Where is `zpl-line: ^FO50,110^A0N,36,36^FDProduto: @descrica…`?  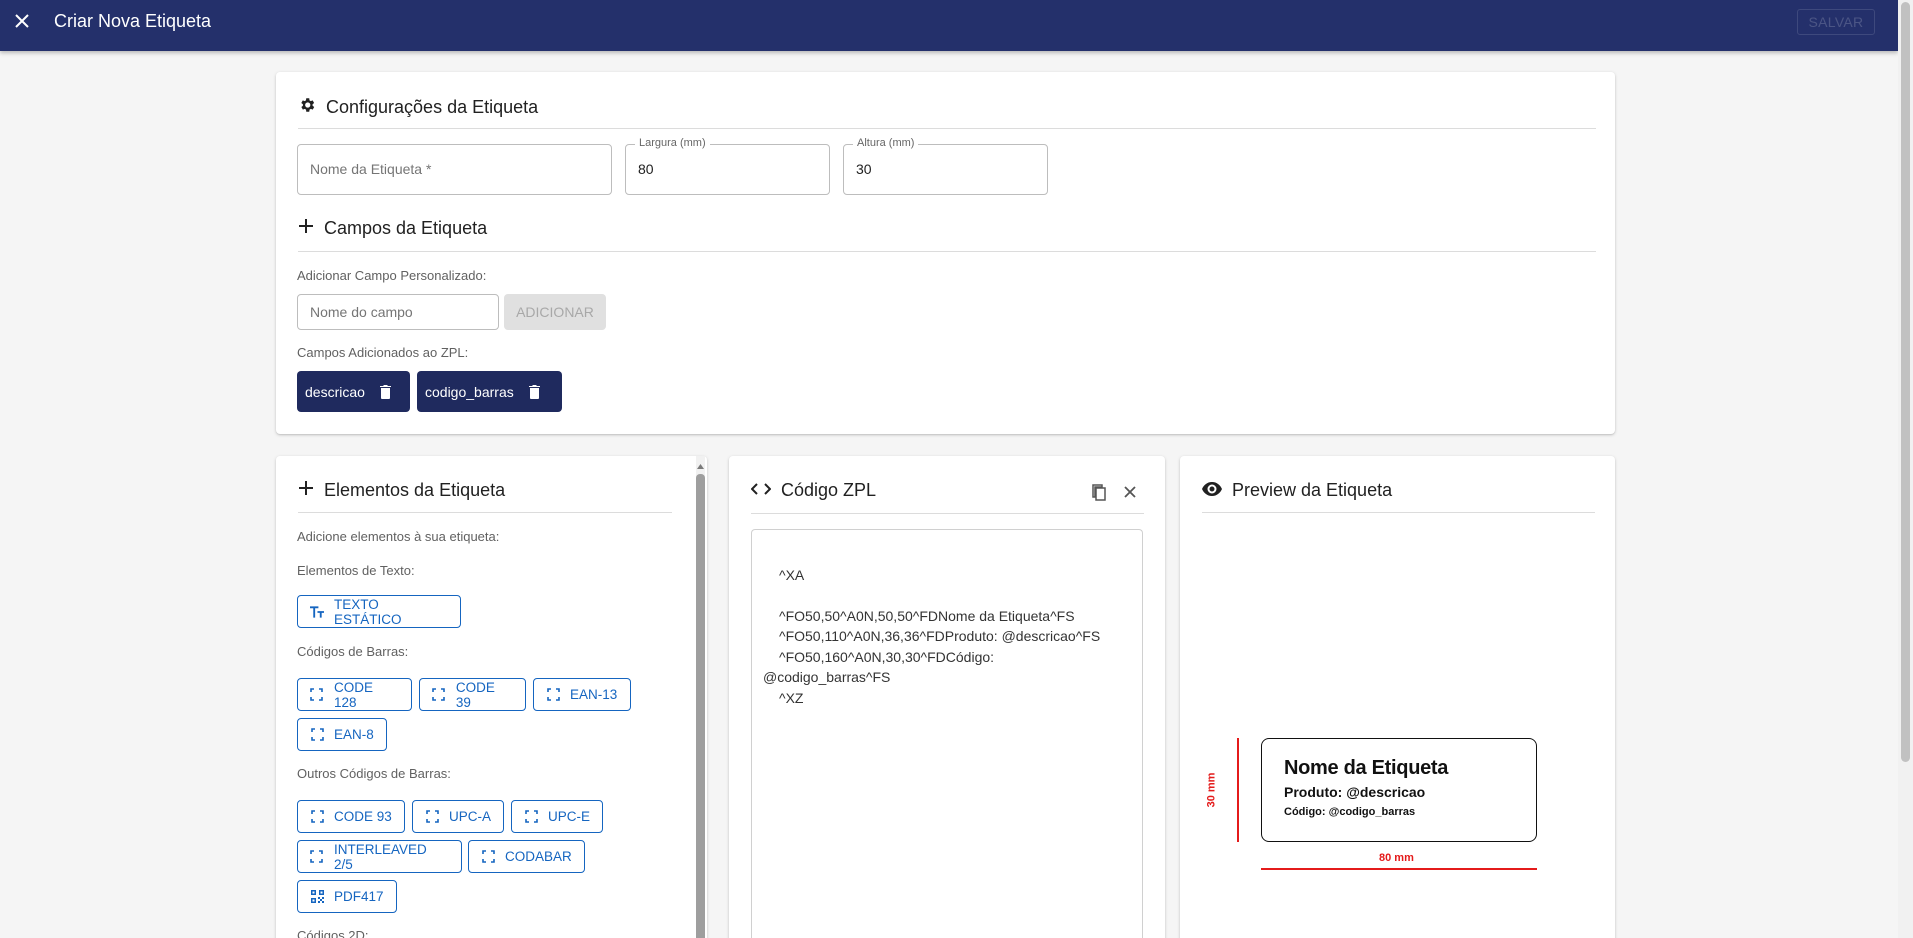 zpl-line: ^FO50,110^A0N,36,36^FDProduto: @descrica… is located at coordinates (940, 636).